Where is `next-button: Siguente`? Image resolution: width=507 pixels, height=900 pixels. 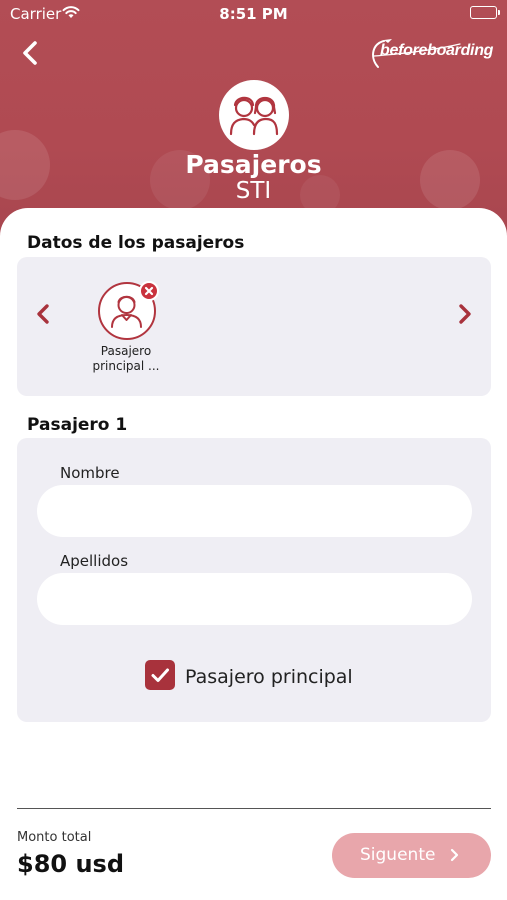 next-button: Siguente is located at coordinates (411, 855).